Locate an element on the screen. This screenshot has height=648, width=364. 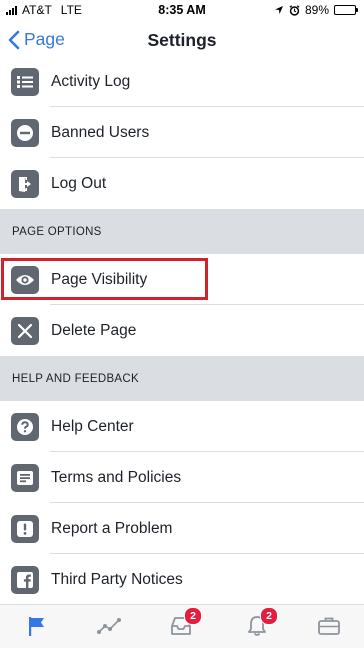
tab-inbox: 2 is located at coordinates (185, 623).